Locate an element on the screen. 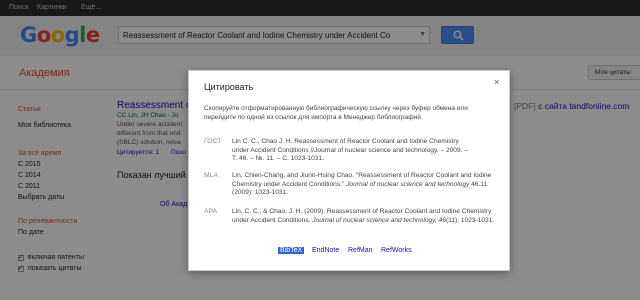 Image resolution: width=640 pixels, height=300 pixels. format-label-apa: APA is located at coordinates (211, 211).